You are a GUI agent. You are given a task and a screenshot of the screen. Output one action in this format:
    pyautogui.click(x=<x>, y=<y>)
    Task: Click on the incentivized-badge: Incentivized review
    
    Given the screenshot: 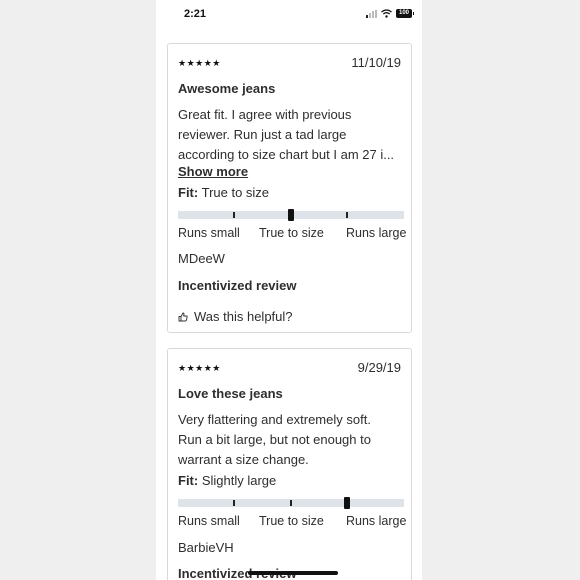 What is the action you would take?
    pyautogui.click(x=237, y=285)
    